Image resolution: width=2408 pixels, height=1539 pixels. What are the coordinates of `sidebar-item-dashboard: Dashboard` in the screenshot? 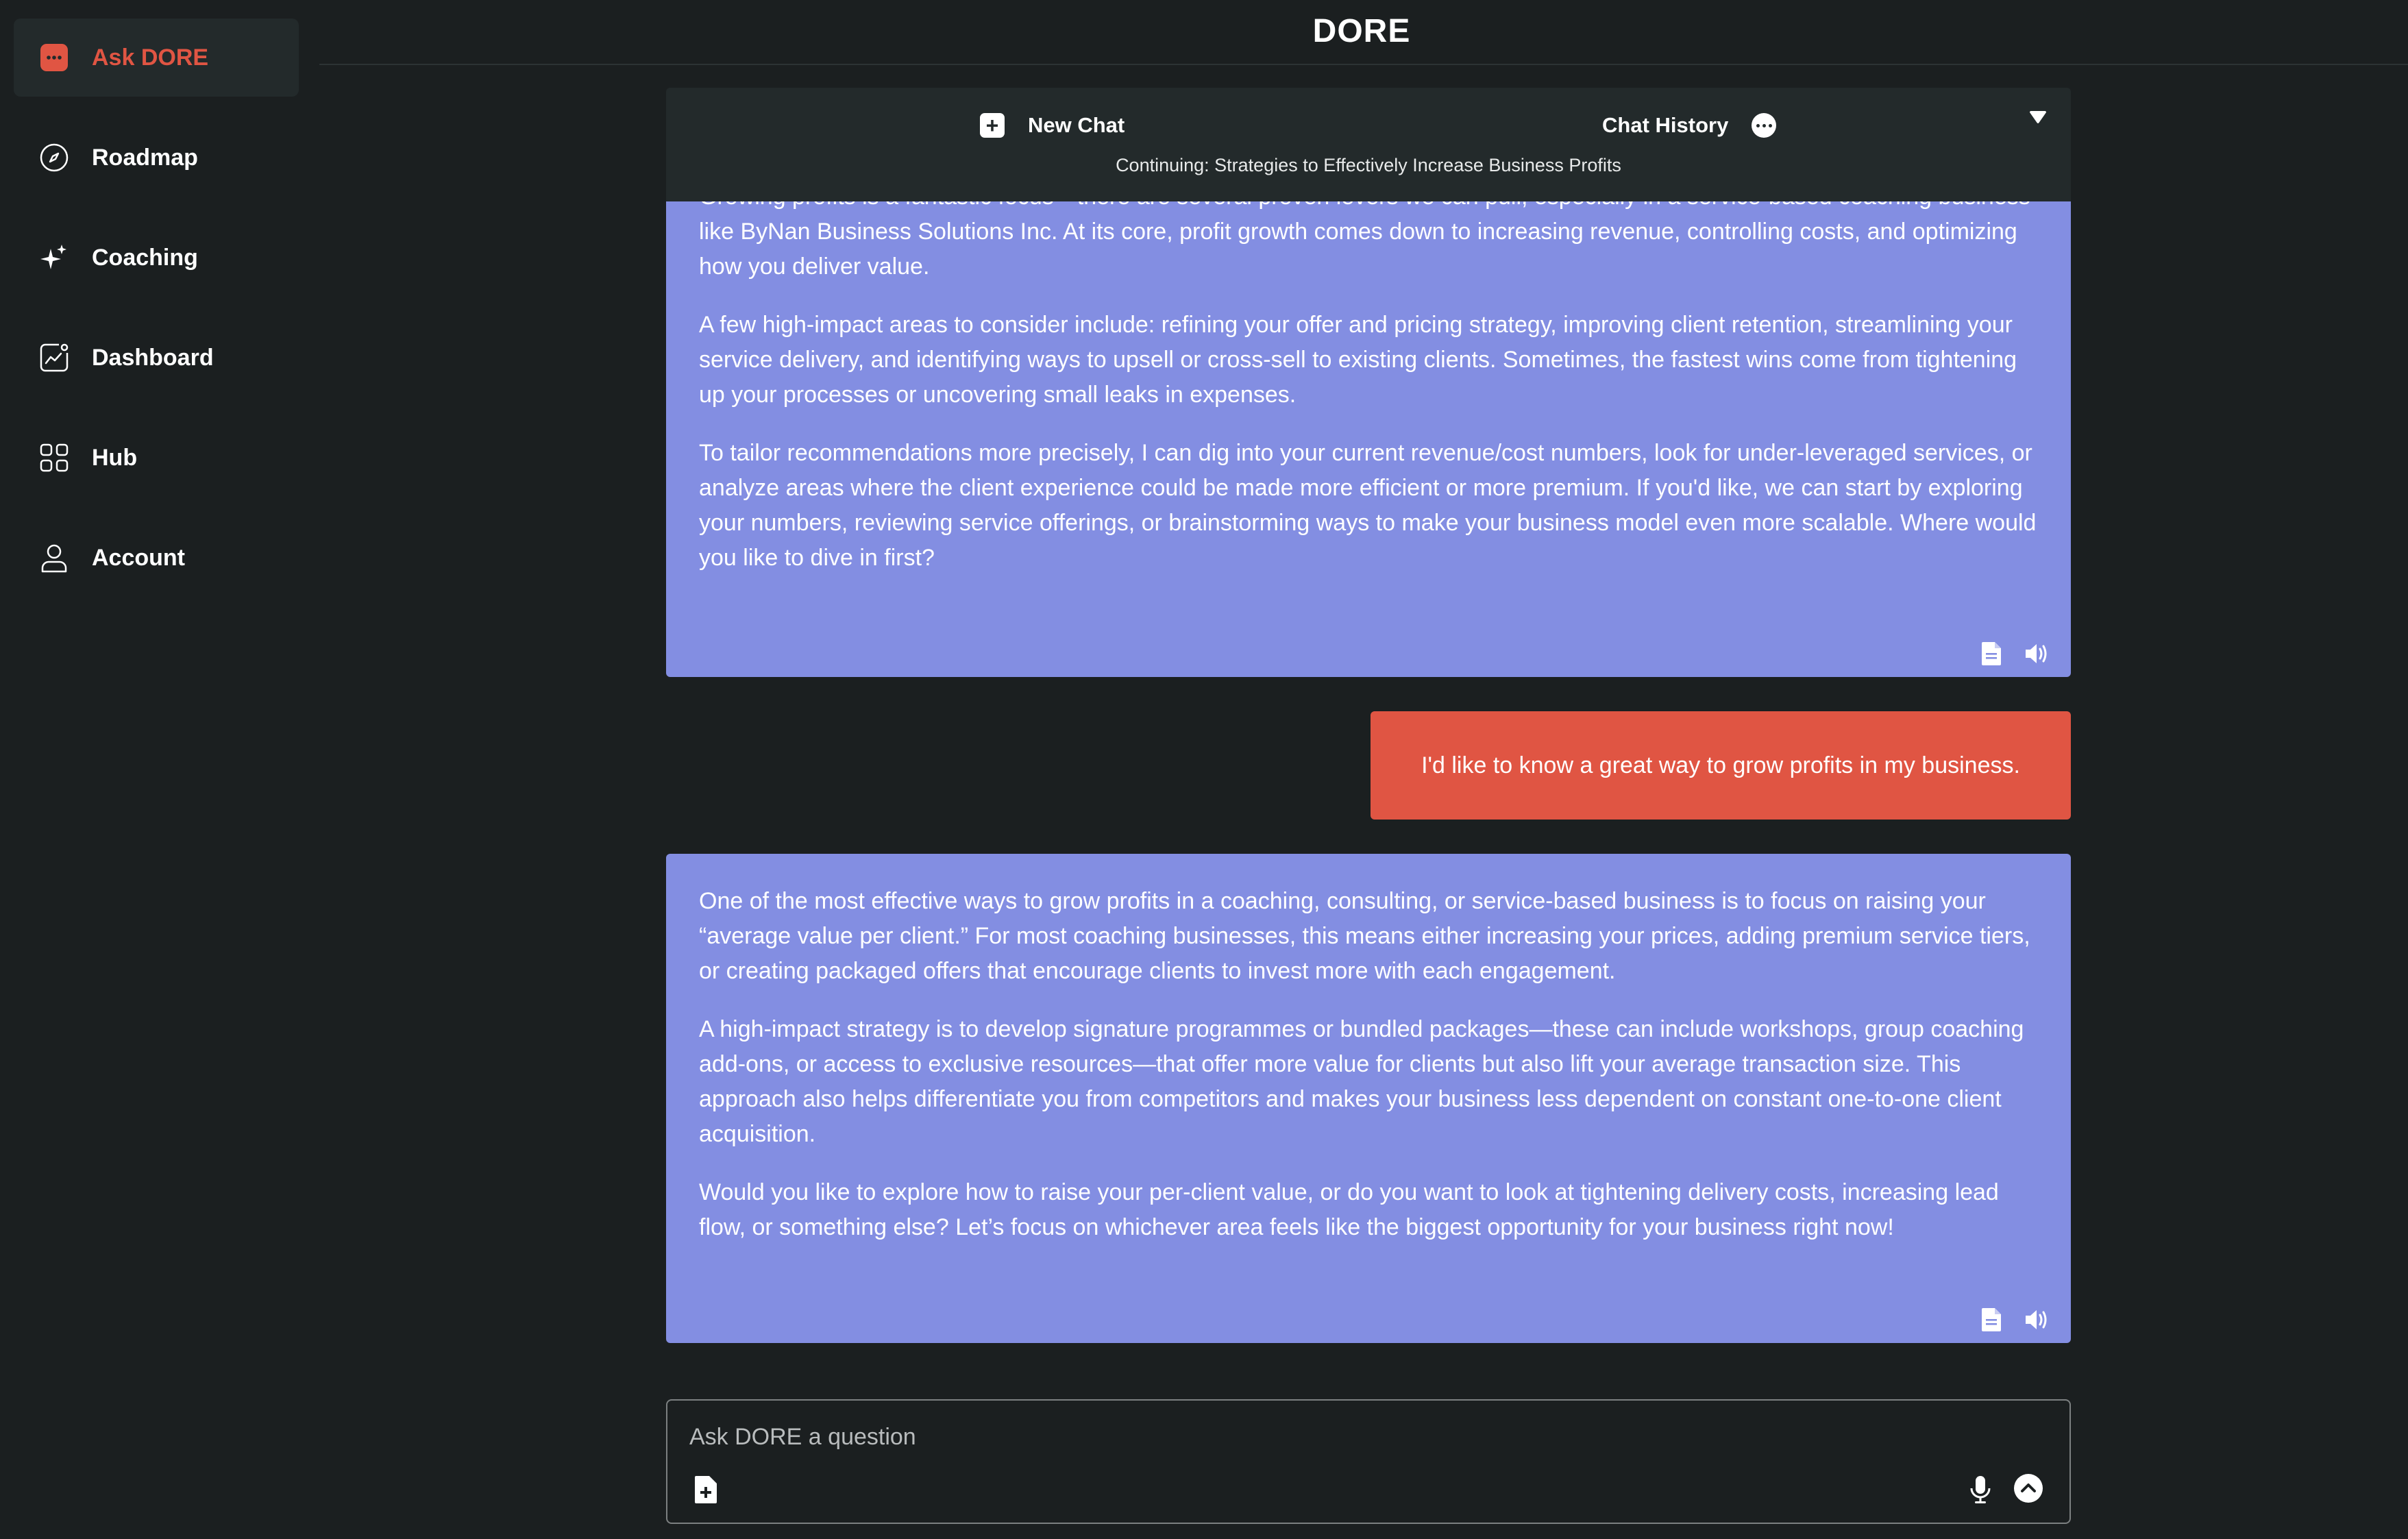 It's located at (156, 358).